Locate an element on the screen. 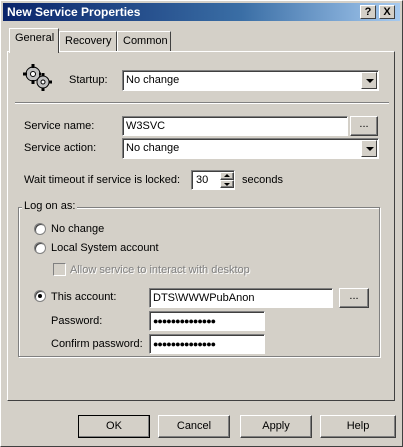 The image size is (403, 447). service-action-dropdown-arrow is located at coordinates (369, 148).